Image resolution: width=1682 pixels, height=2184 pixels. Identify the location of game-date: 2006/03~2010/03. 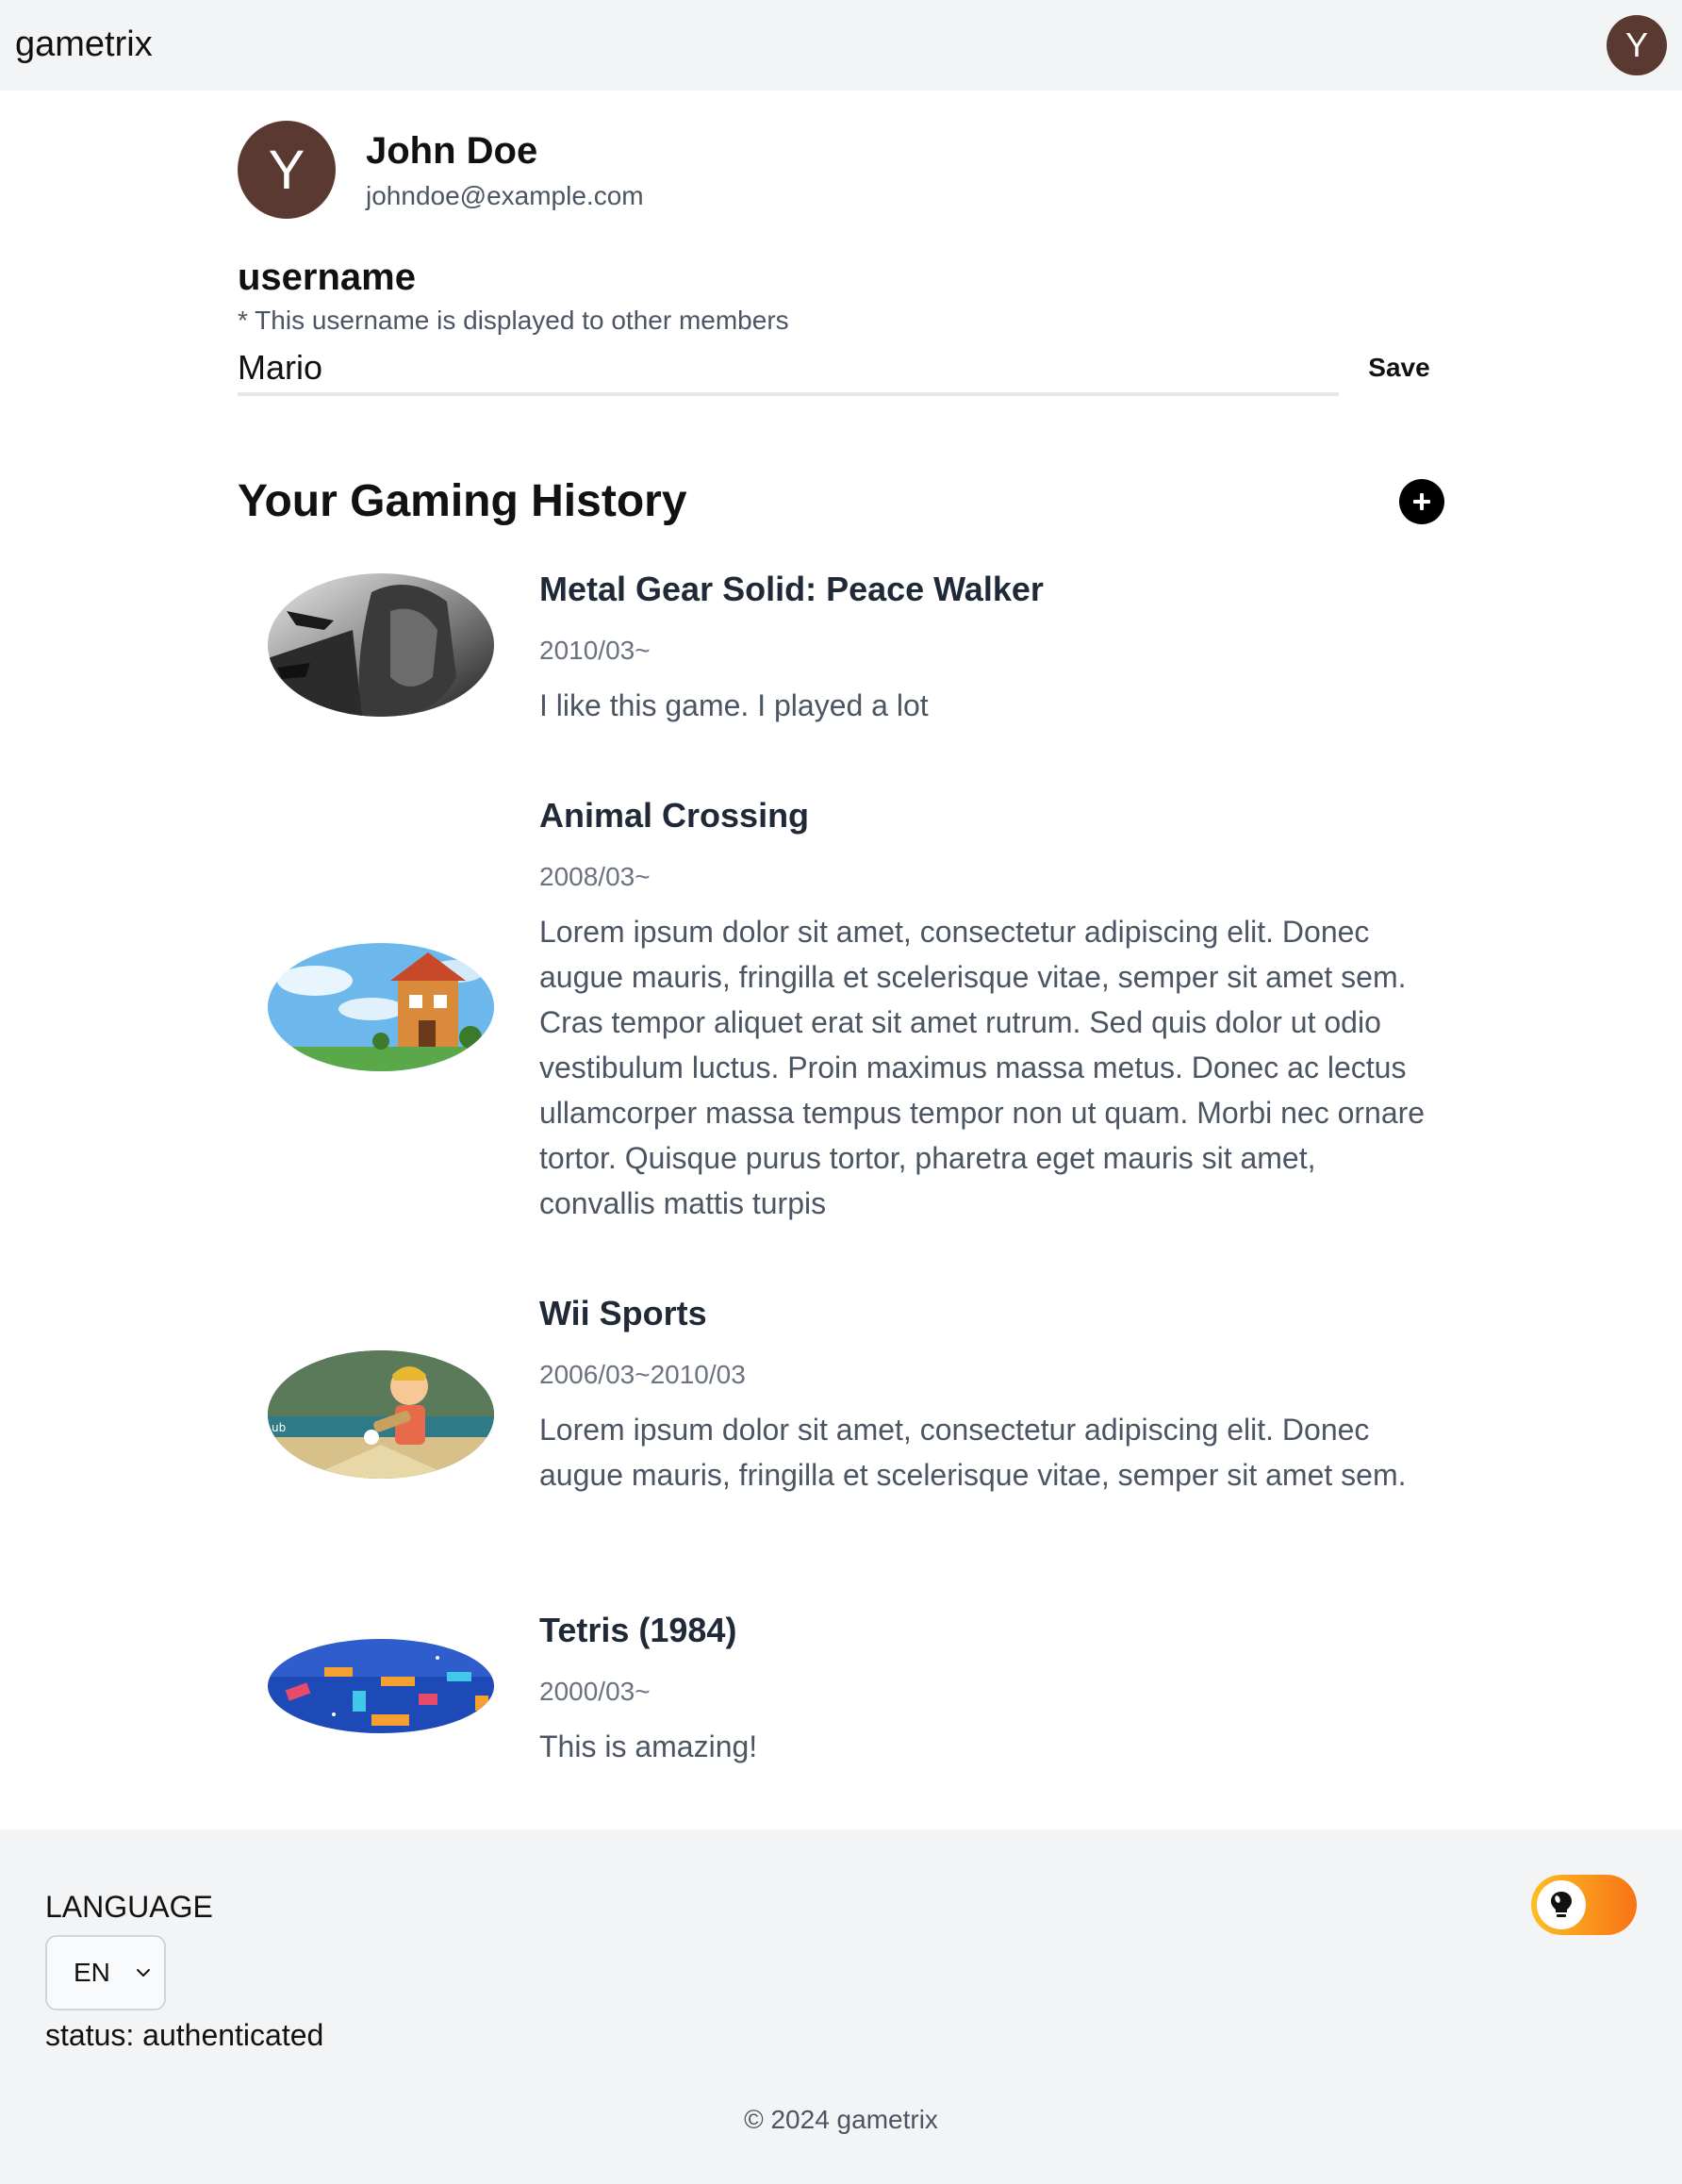
(642, 1374).